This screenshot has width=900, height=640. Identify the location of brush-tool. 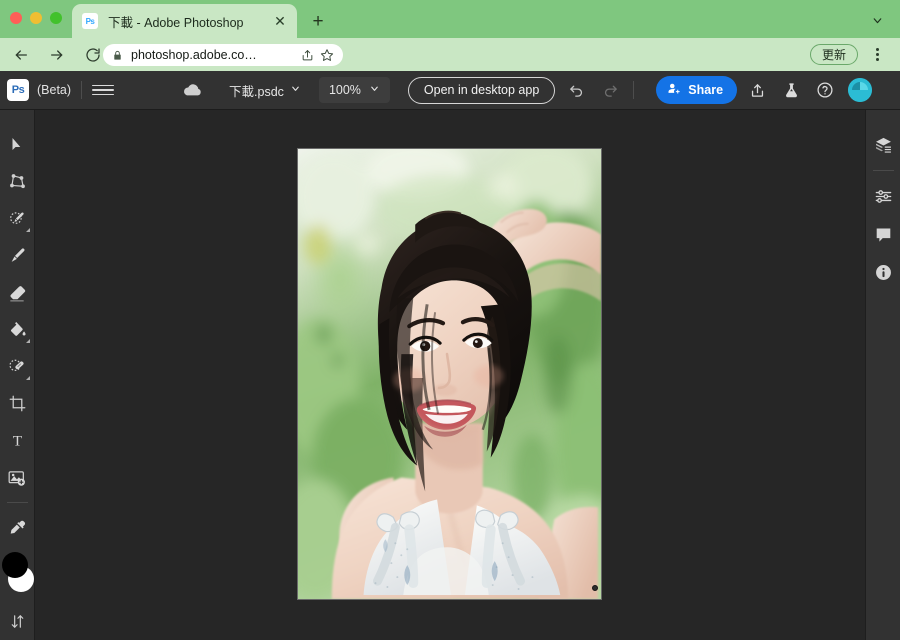
(17, 255).